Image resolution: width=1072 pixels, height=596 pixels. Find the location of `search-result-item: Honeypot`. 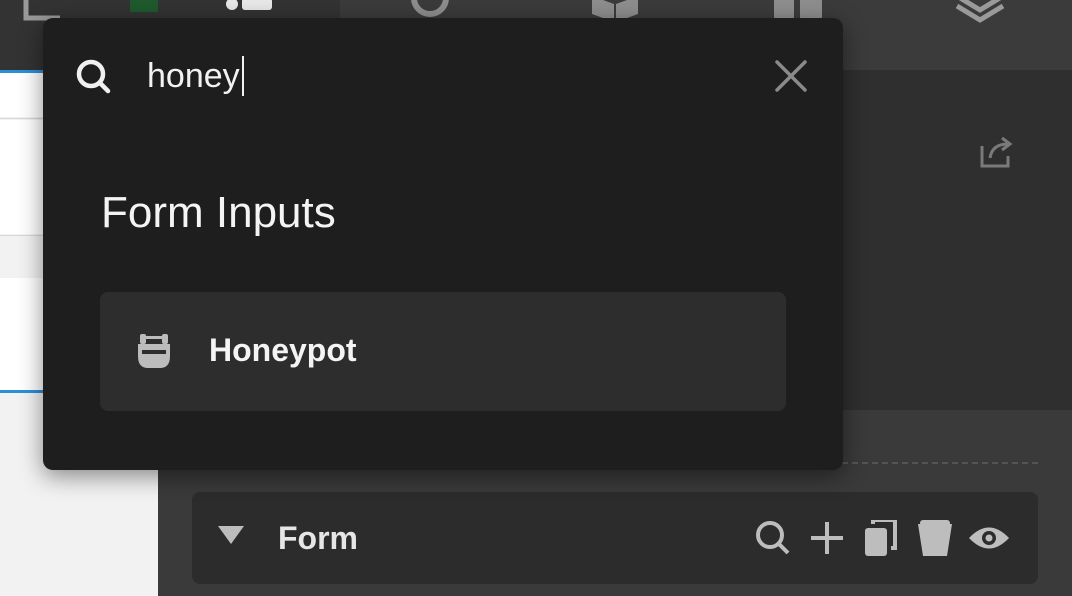

search-result-item: Honeypot is located at coordinates (443, 351).